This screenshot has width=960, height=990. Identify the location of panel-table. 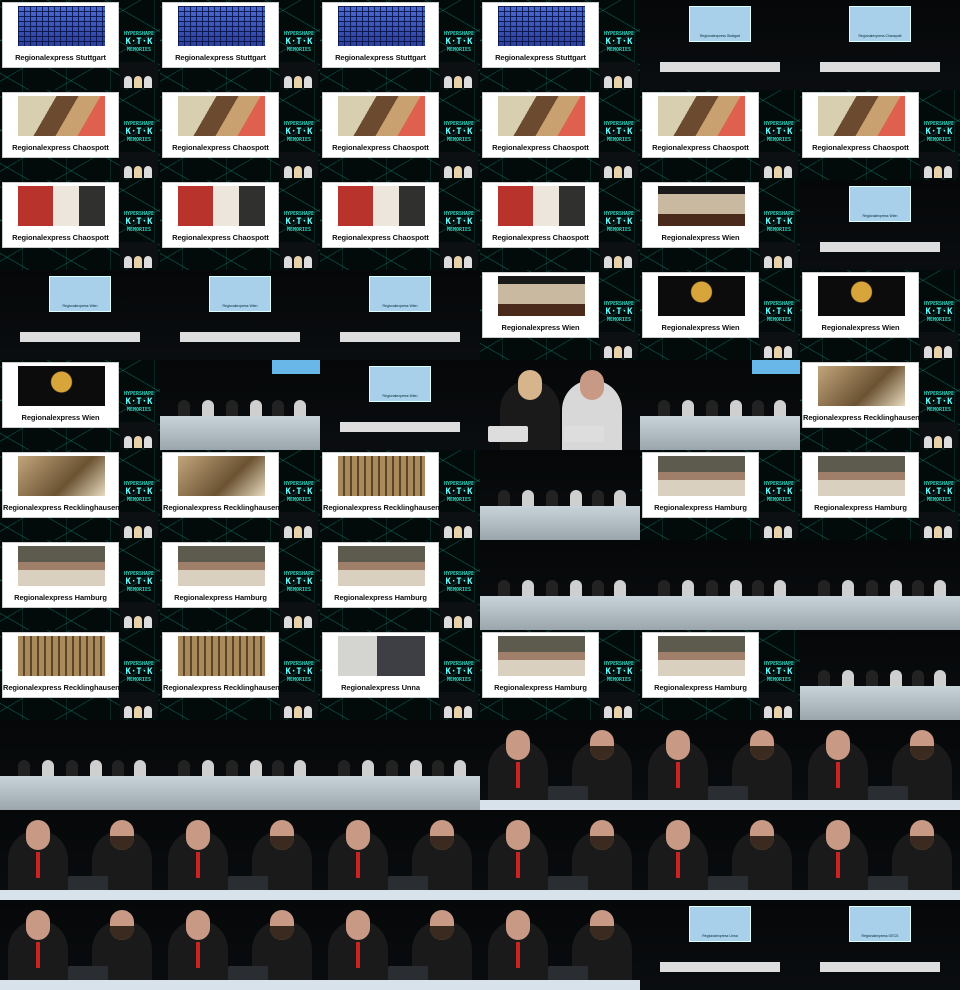
(720, 967).